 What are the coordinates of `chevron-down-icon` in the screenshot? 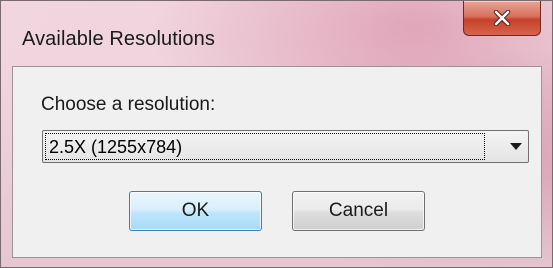 It's located at (516, 146).